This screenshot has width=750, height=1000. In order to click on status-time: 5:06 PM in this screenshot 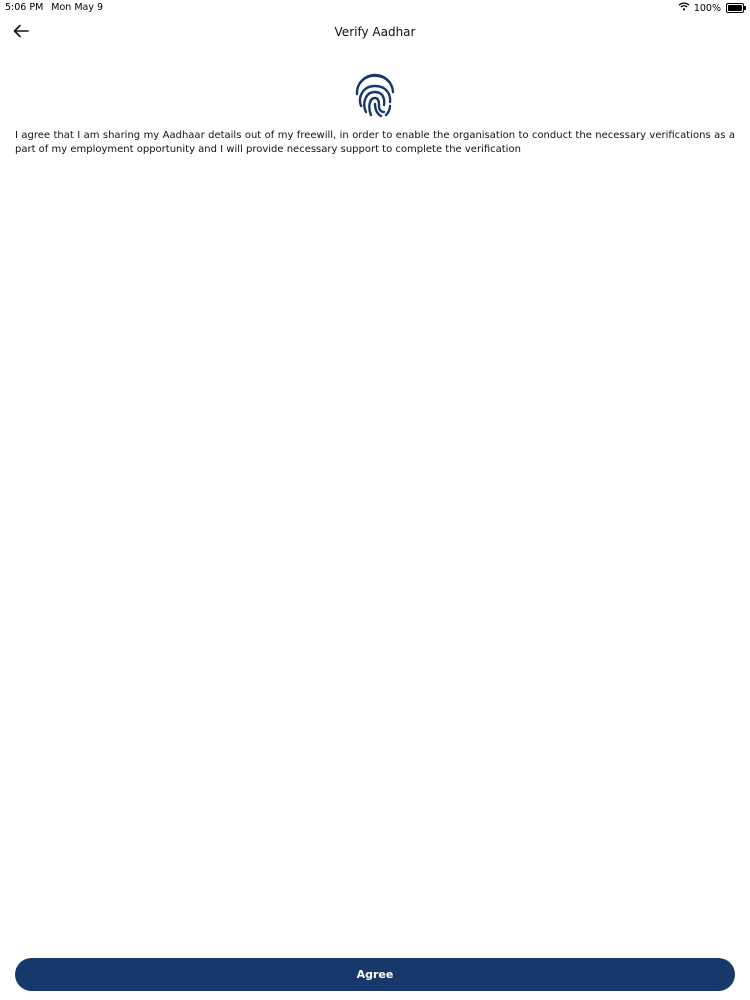, I will do `click(24, 7)`.